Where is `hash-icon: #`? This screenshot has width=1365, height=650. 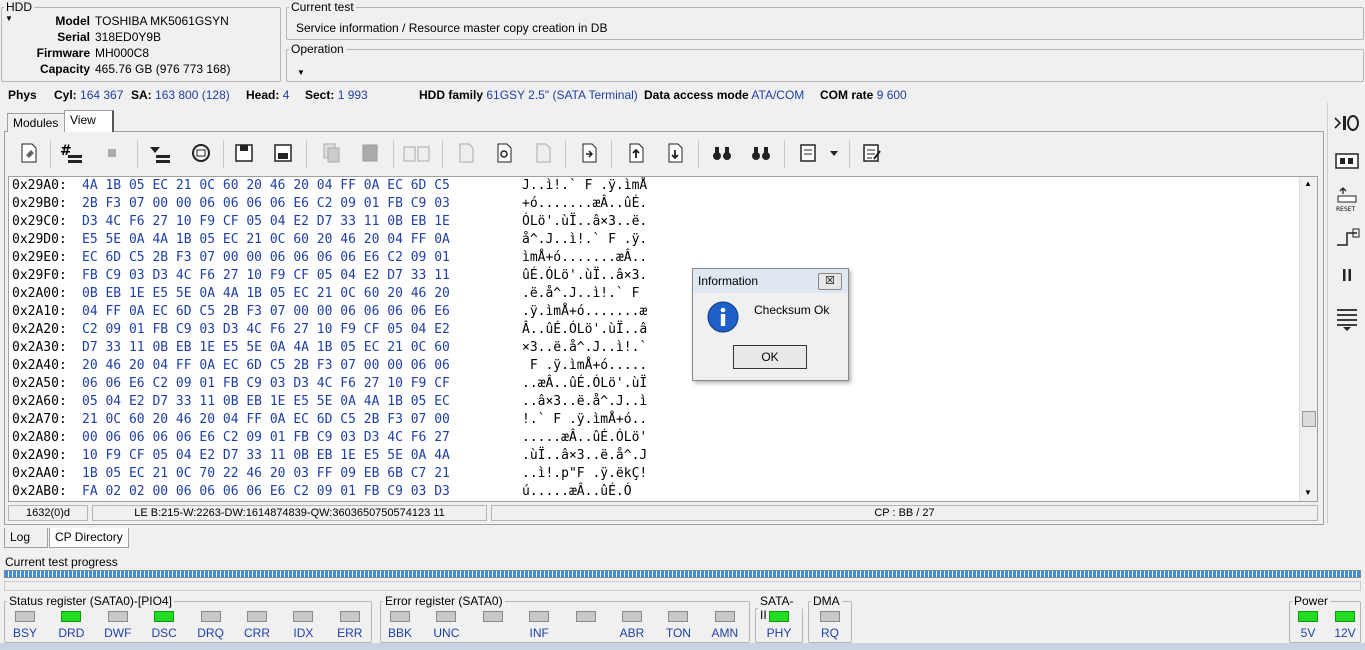
hash-icon: # is located at coordinates (71, 153).